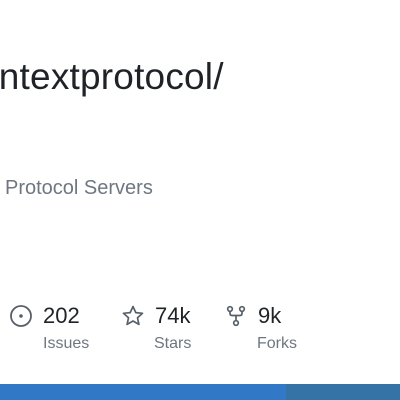 The height and width of the screenshot is (400, 400). I want to click on issues-stat: 202 Issues, so click(49, 327).